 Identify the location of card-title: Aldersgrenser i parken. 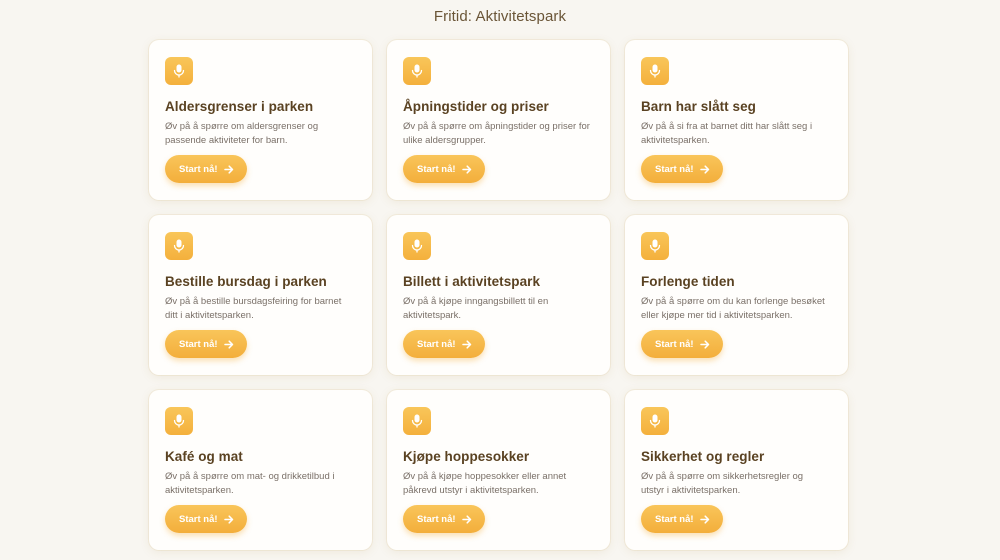
(239, 106).